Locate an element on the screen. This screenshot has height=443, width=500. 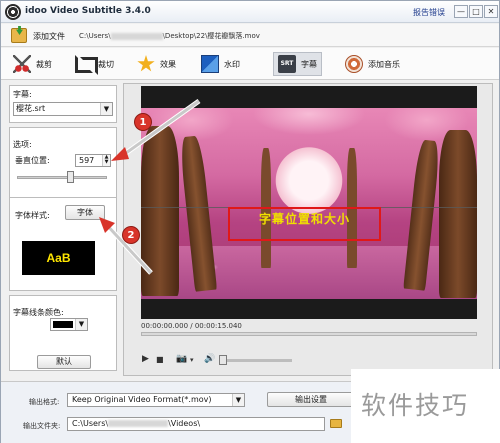
annotation-badge-2: 2 is located at coordinates (131, 235).